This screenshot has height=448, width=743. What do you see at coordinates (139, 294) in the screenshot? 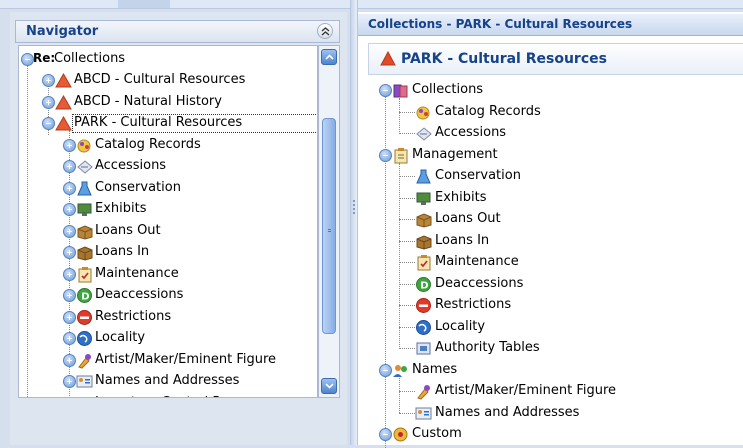
I see `tree-node-label: Deaccessions` at bounding box center [139, 294].